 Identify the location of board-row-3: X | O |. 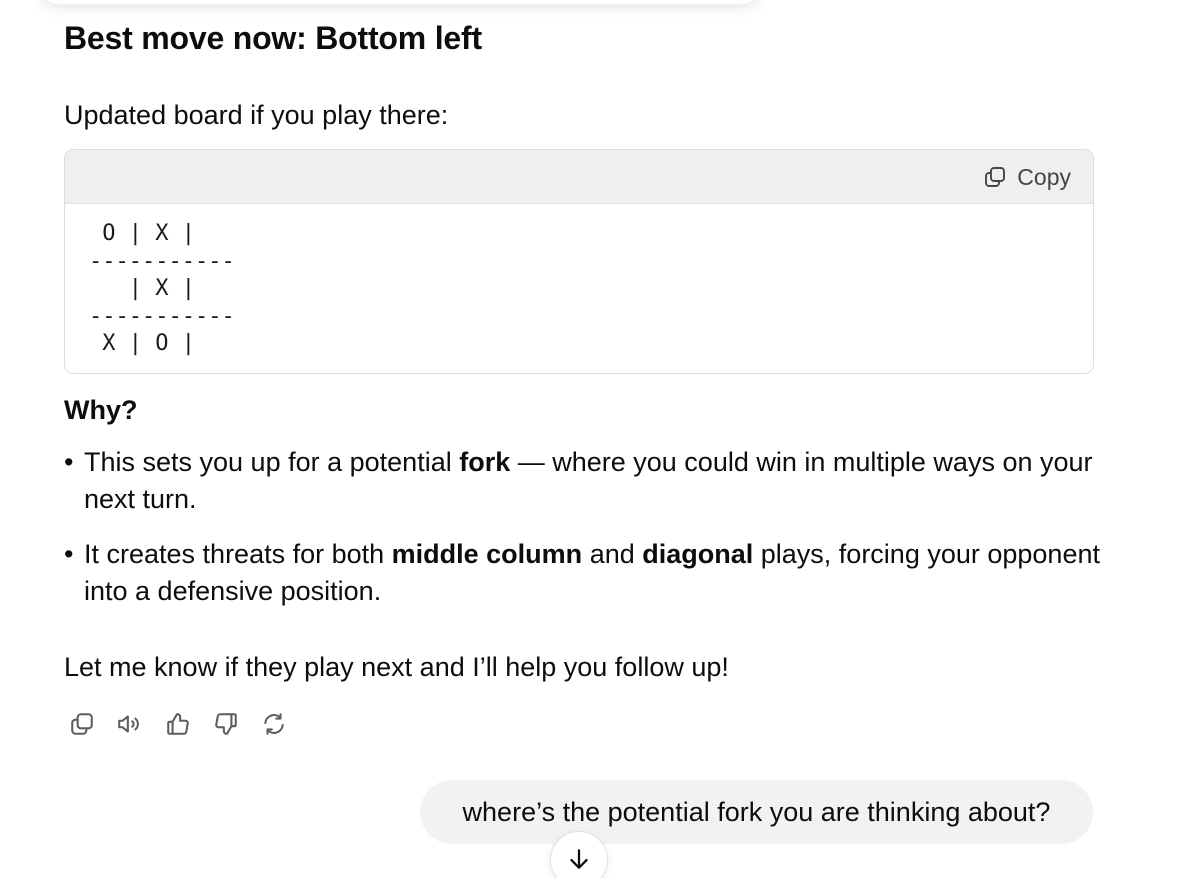
(142, 343).